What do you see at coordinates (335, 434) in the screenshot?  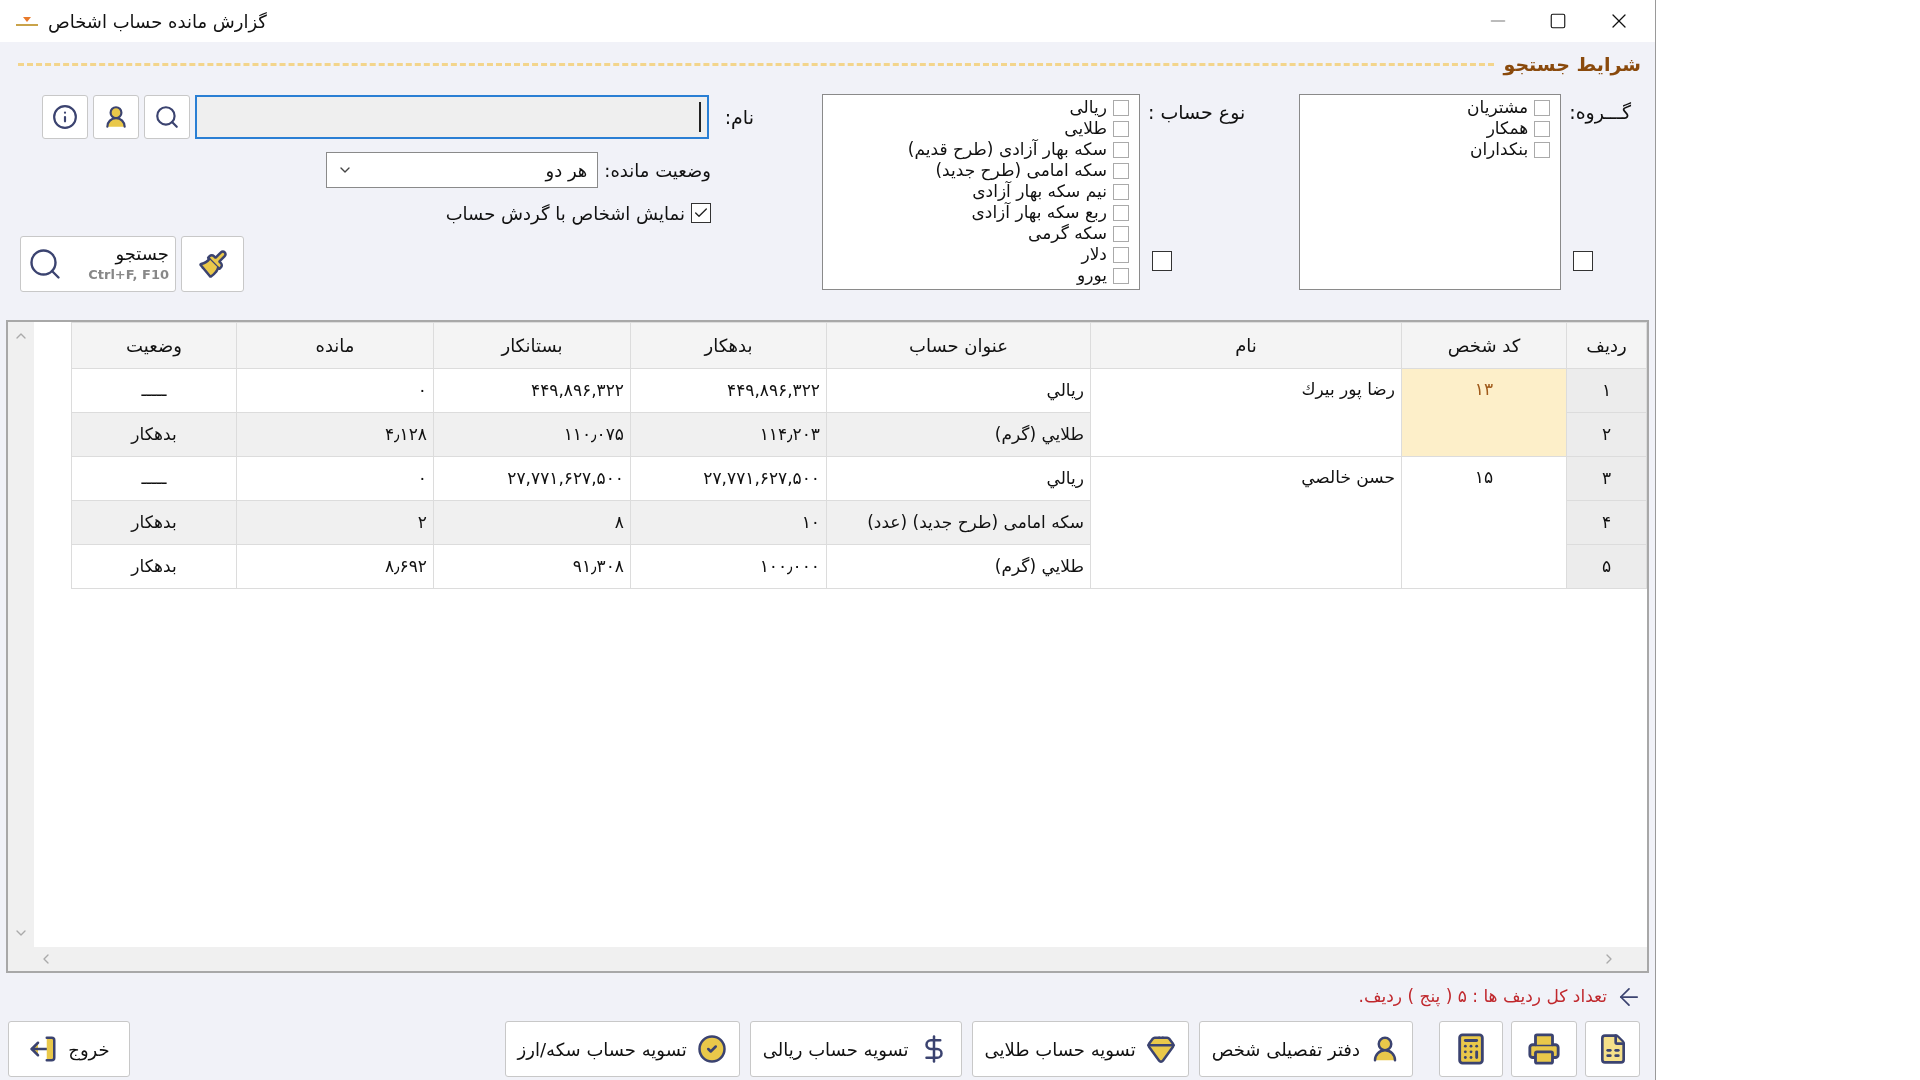 I see `balance-cell: ۴٫۱۲۸` at bounding box center [335, 434].